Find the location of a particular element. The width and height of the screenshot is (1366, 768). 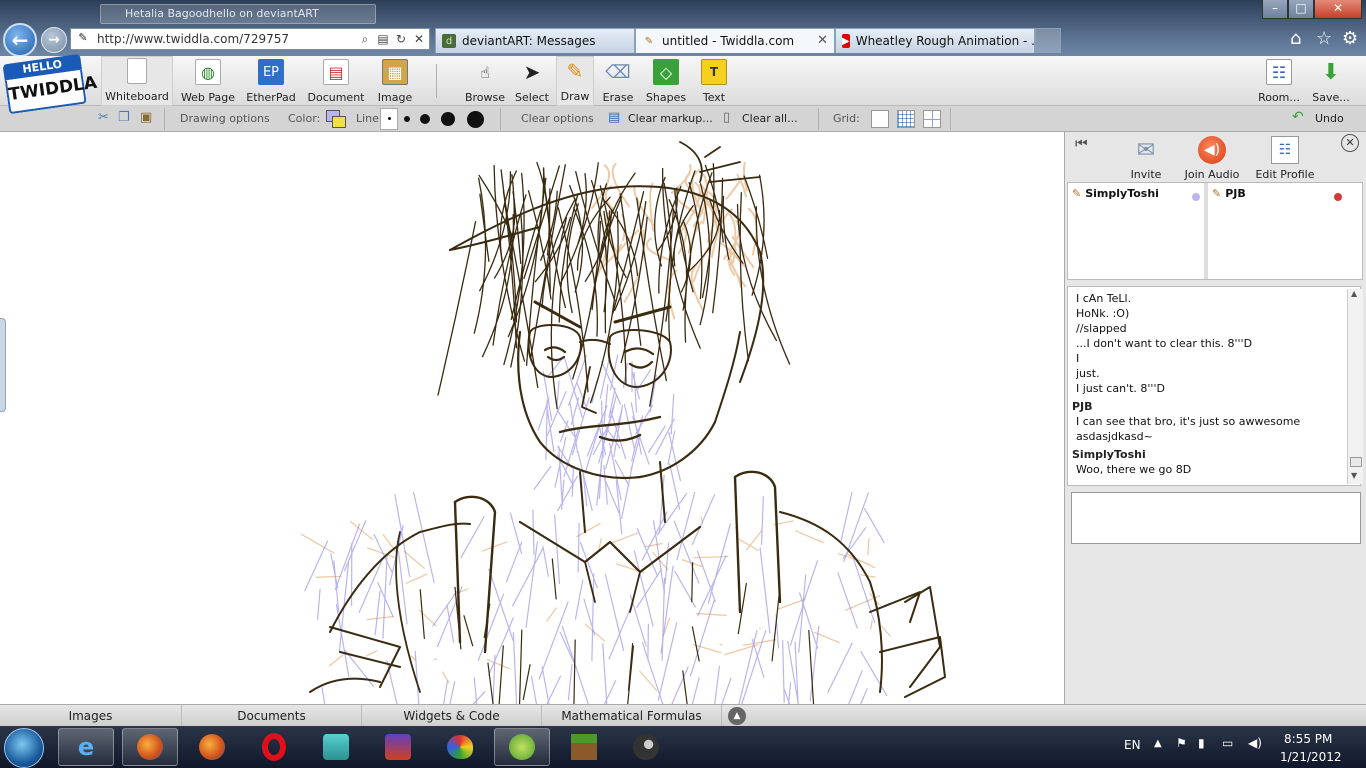

clock-date: 1/21/2012 is located at coordinates (1311, 757).